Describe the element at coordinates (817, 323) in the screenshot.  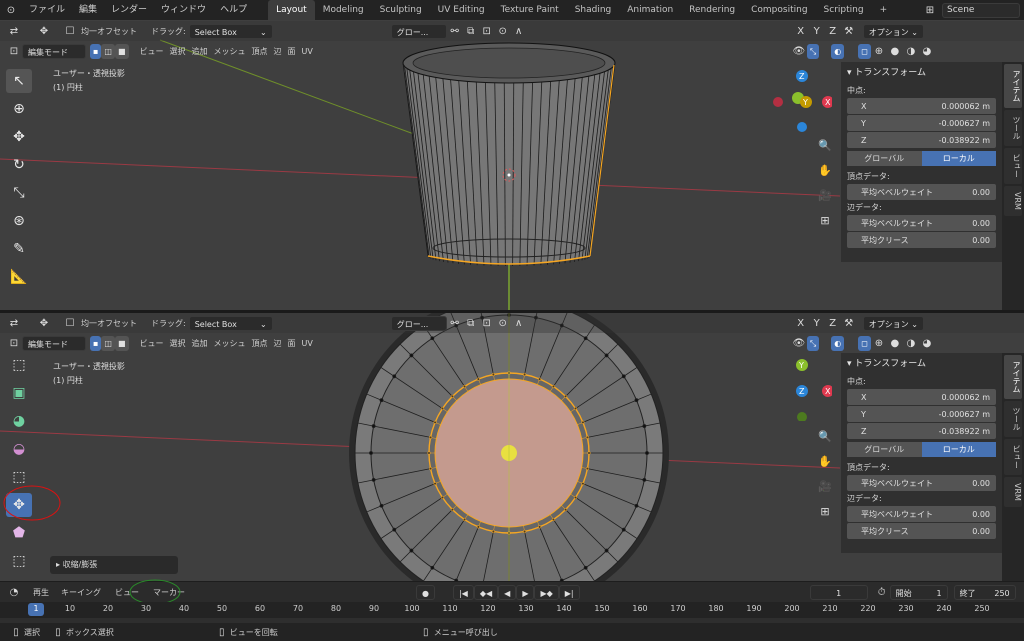
I see `axis-y-toggle: Y` at that location.